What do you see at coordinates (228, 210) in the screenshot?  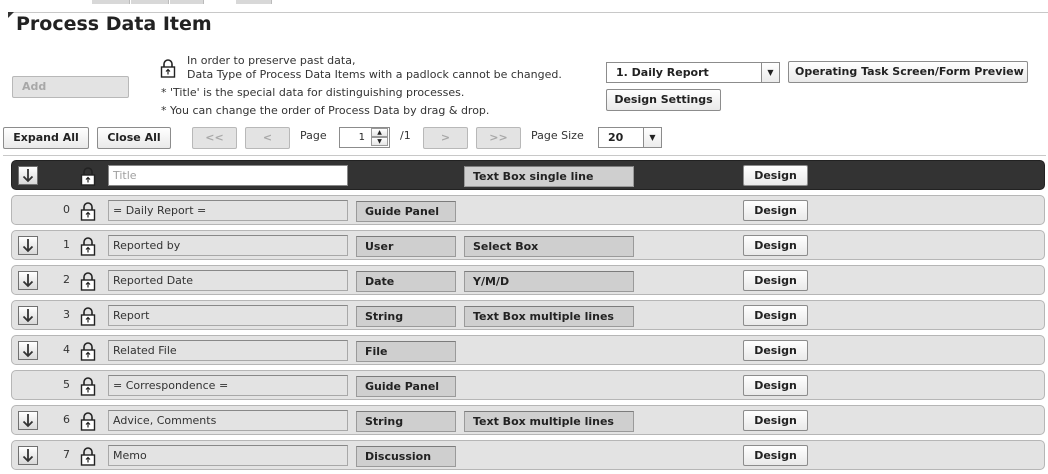 I see `item-name-field: = Daily Report =` at bounding box center [228, 210].